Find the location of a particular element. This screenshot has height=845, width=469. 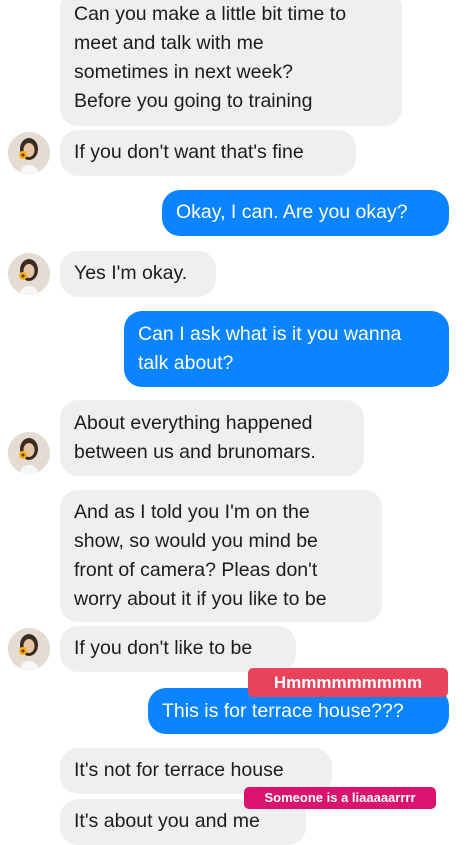

message-bubble-incoming: If you don't like to be is located at coordinates (178, 649).